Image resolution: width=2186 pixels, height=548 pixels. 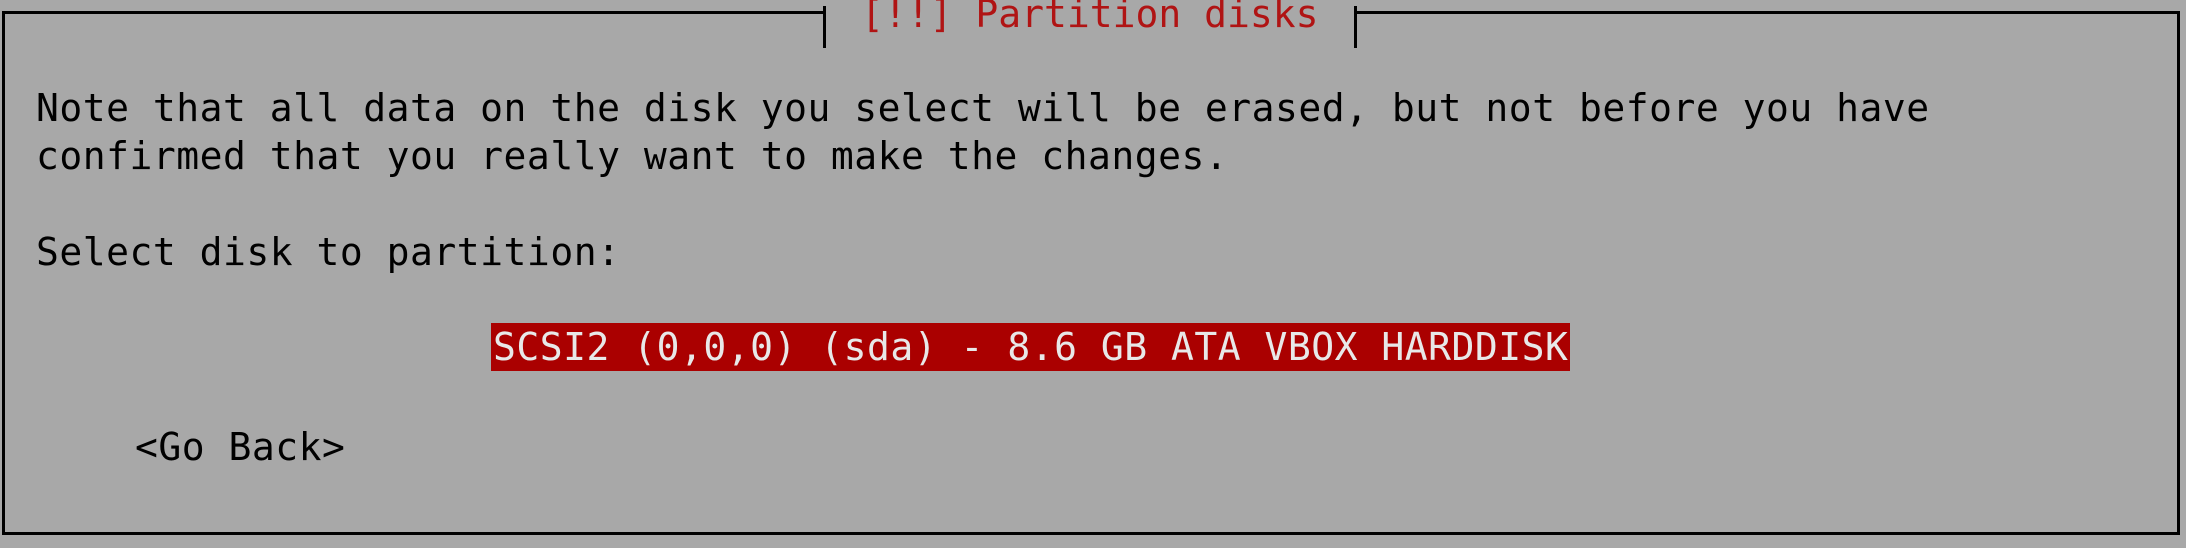 I want to click on go-back-button: <Go Back>, so click(x=240, y=447).